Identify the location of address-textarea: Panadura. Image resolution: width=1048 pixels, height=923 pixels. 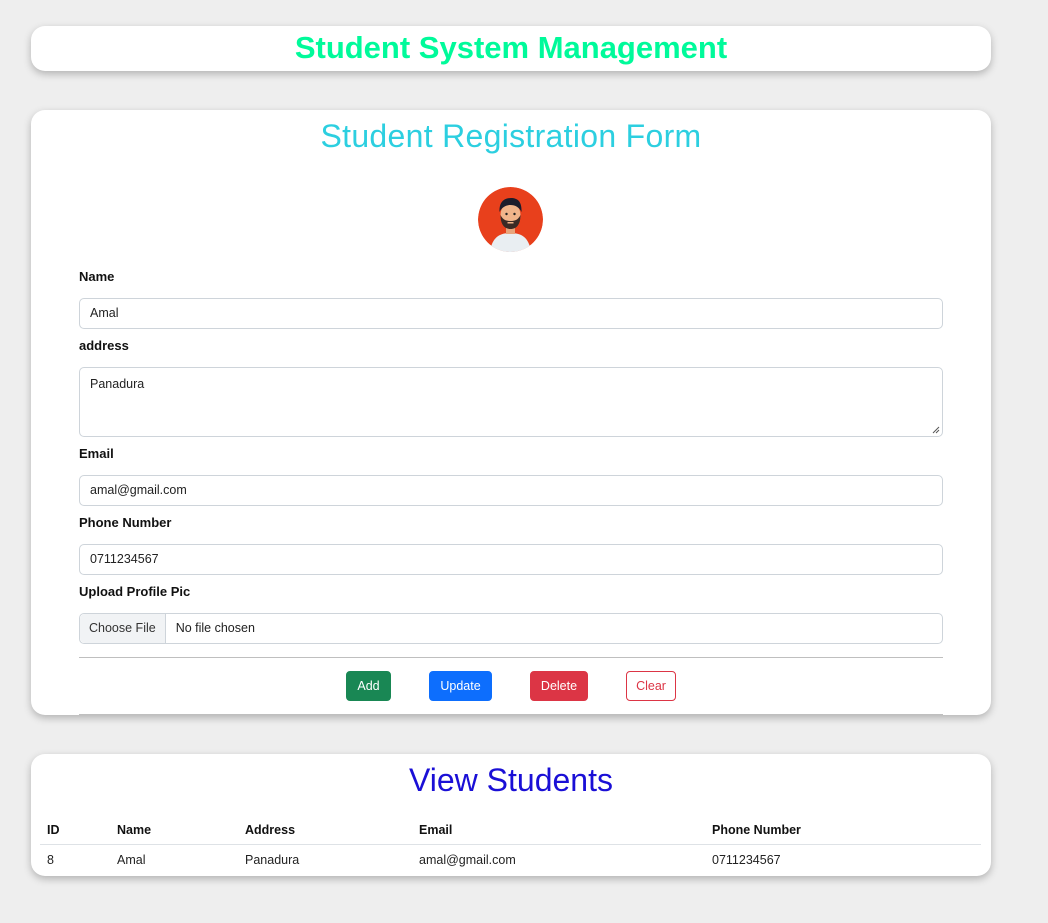
(511, 402).